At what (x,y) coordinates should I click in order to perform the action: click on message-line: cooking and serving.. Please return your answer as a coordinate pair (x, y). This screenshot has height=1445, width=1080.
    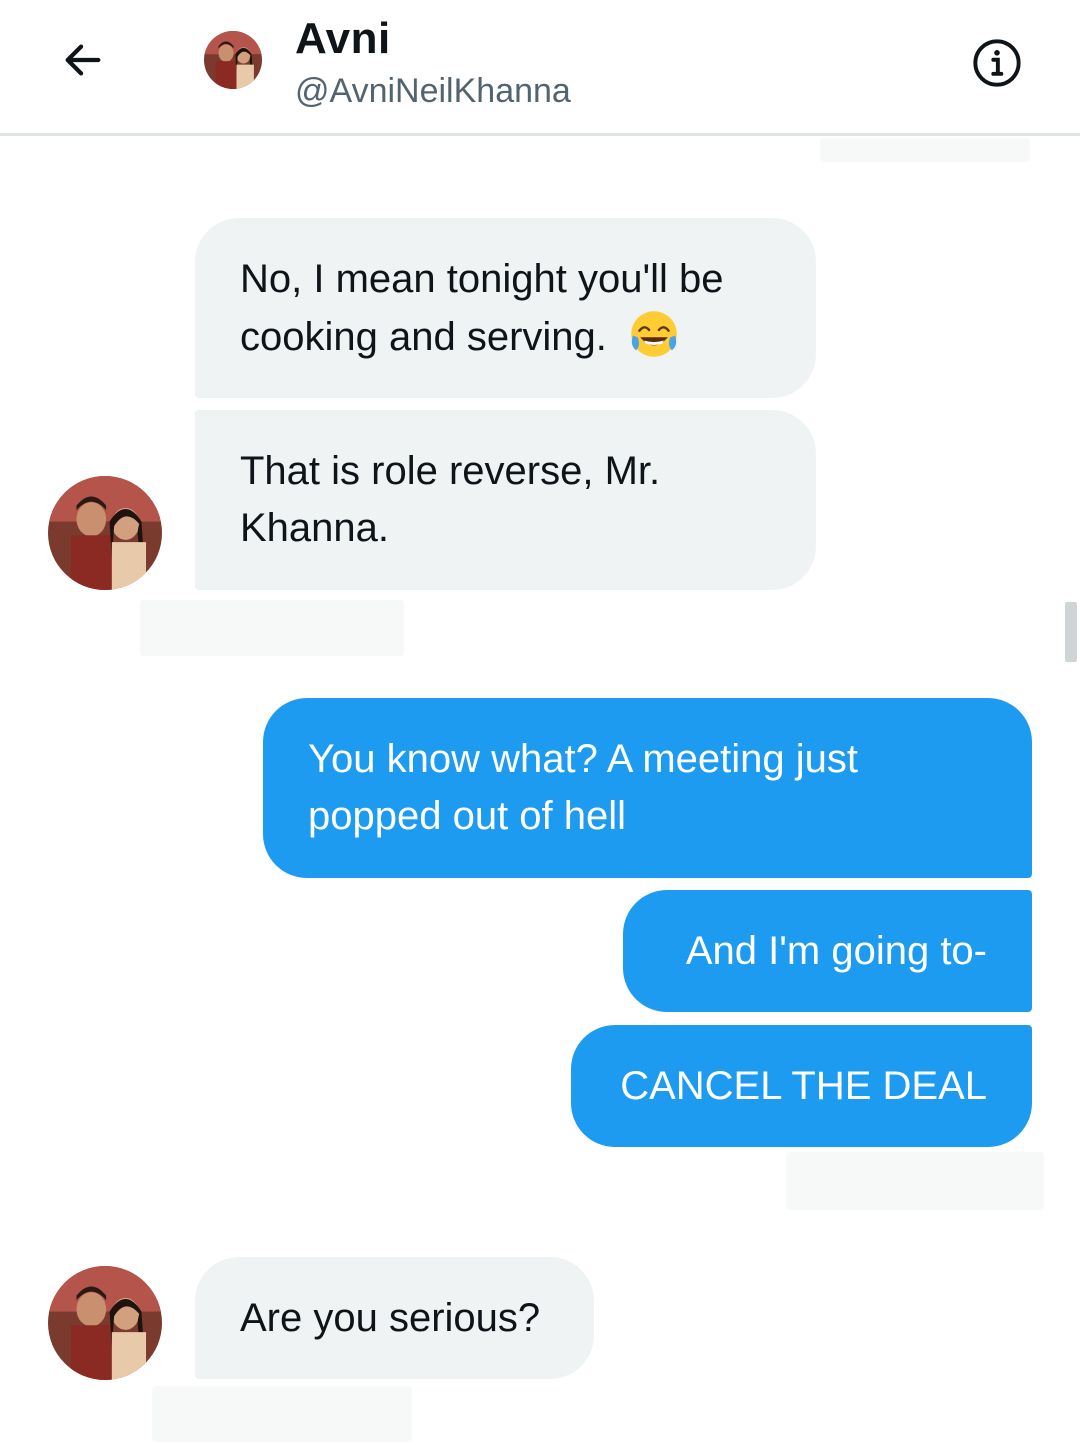
    Looking at the image, I should click on (423, 336).